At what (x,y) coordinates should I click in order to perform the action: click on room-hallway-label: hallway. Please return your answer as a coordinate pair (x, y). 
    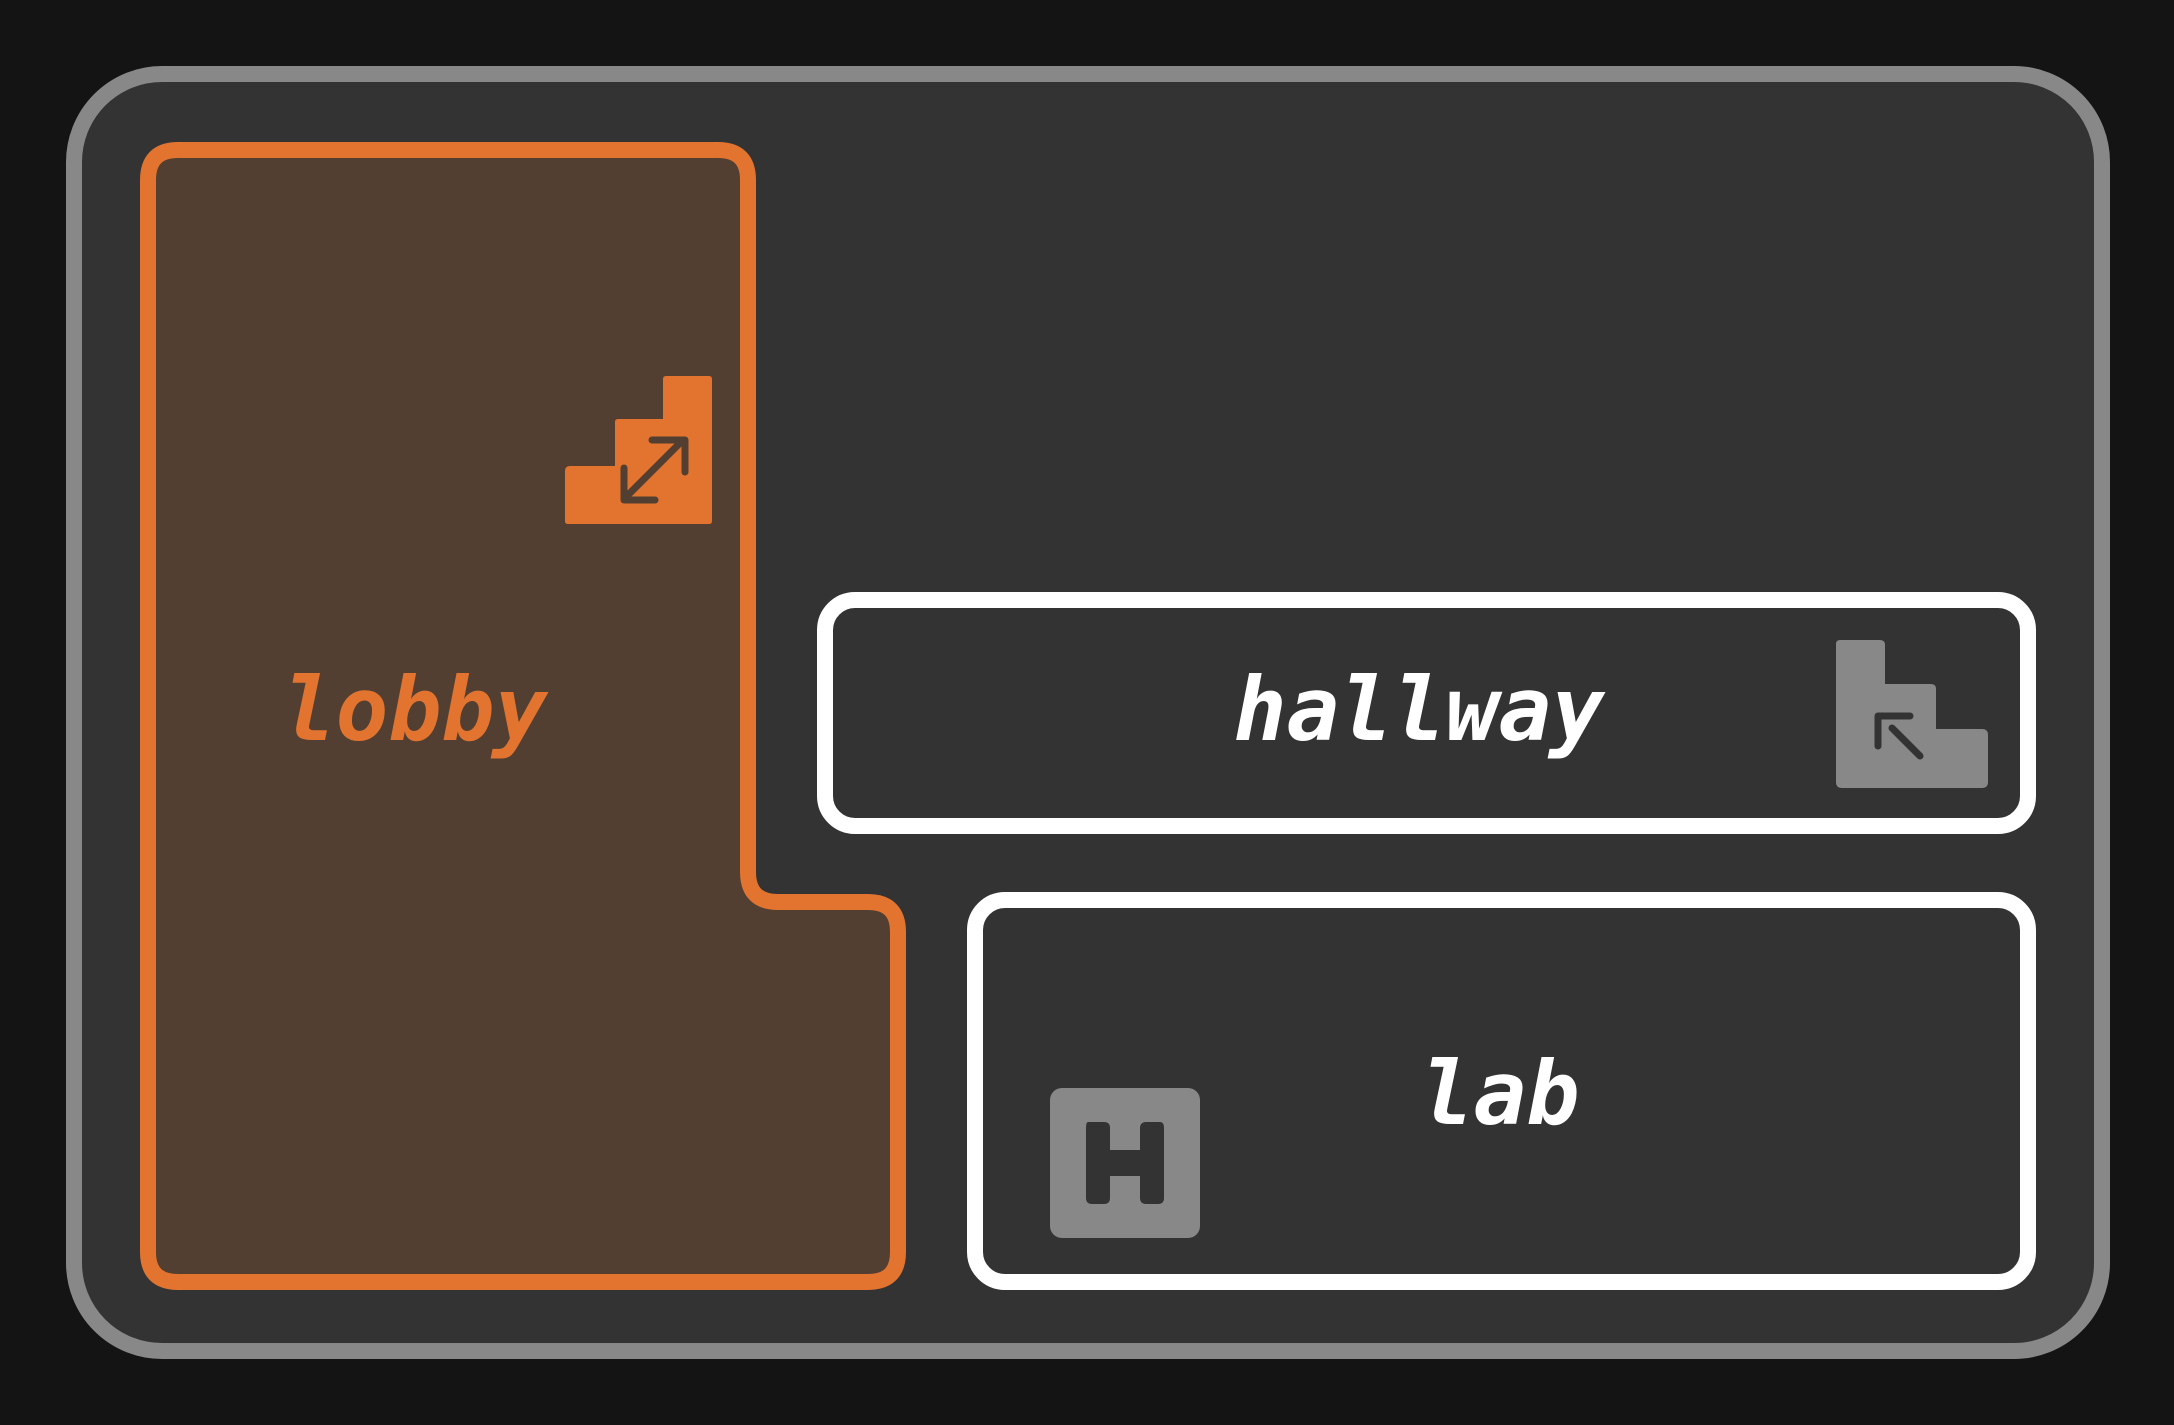
    Looking at the image, I should click on (1420, 709).